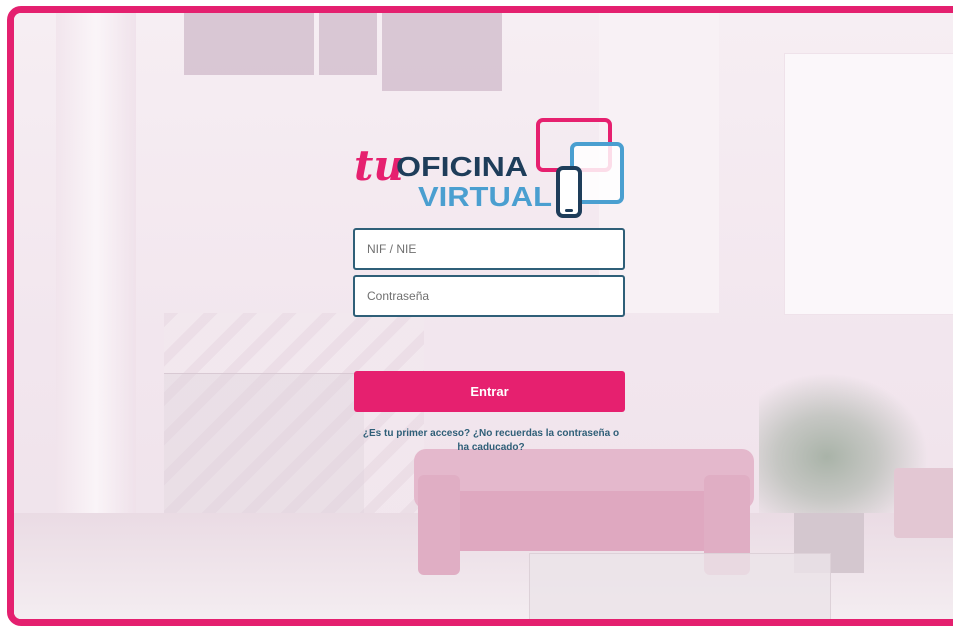 The width and height of the screenshot is (953, 630). What do you see at coordinates (485, 196) in the screenshot?
I see `logo-word-virtual: VIRTUAL` at bounding box center [485, 196].